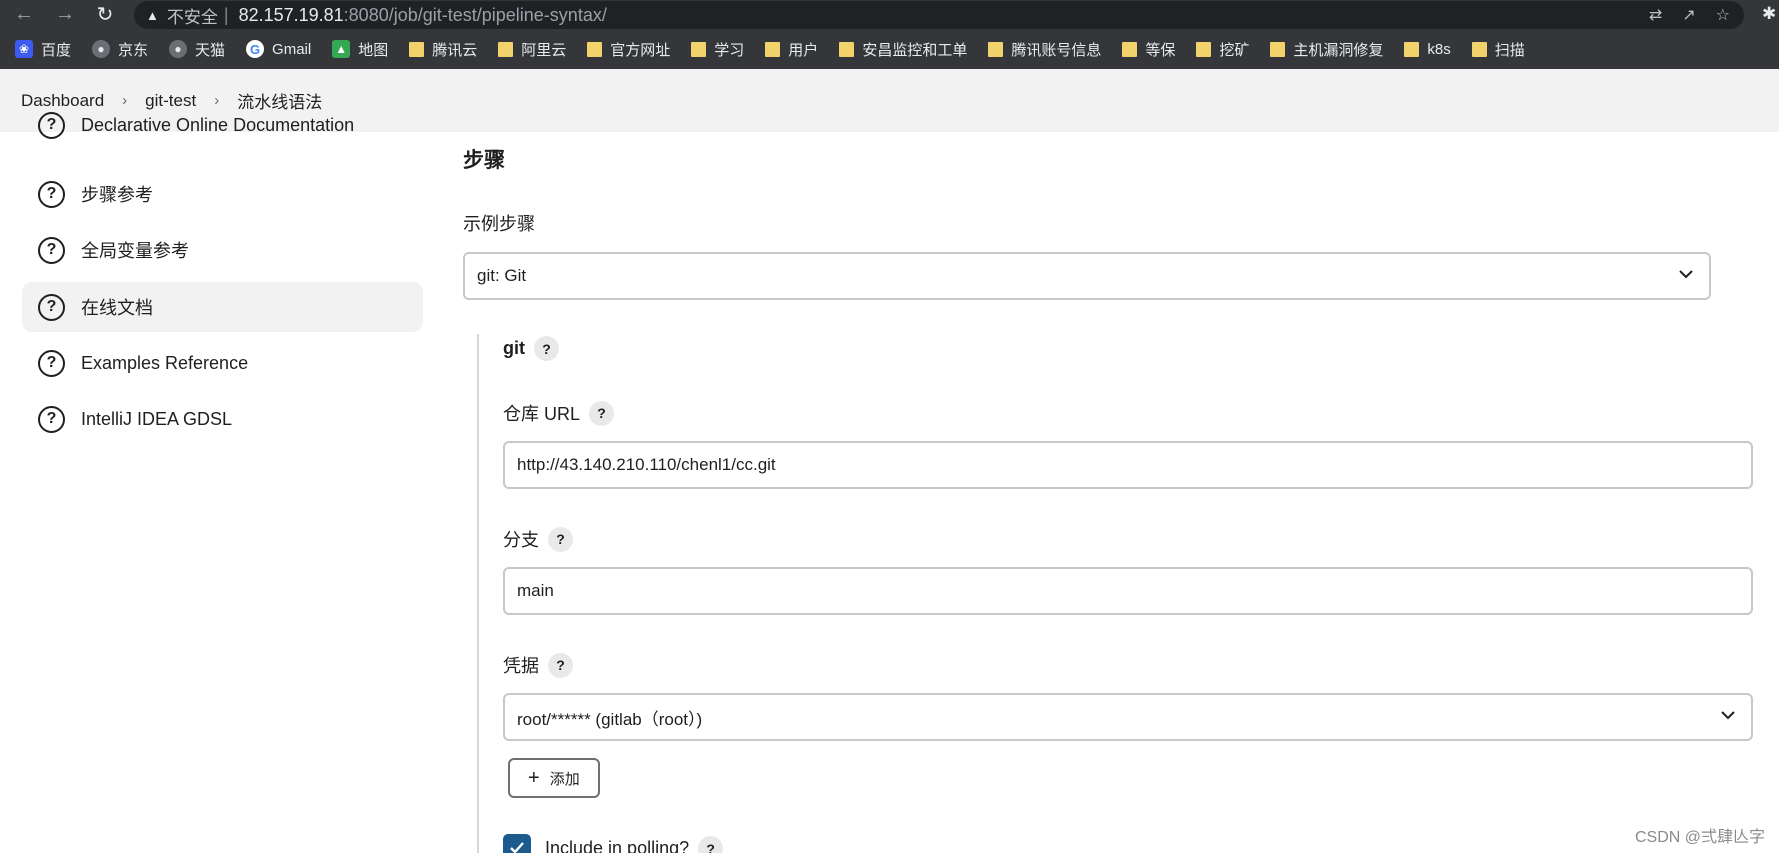  I want to click on add-credentials-button: + 添加, so click(554, 778).